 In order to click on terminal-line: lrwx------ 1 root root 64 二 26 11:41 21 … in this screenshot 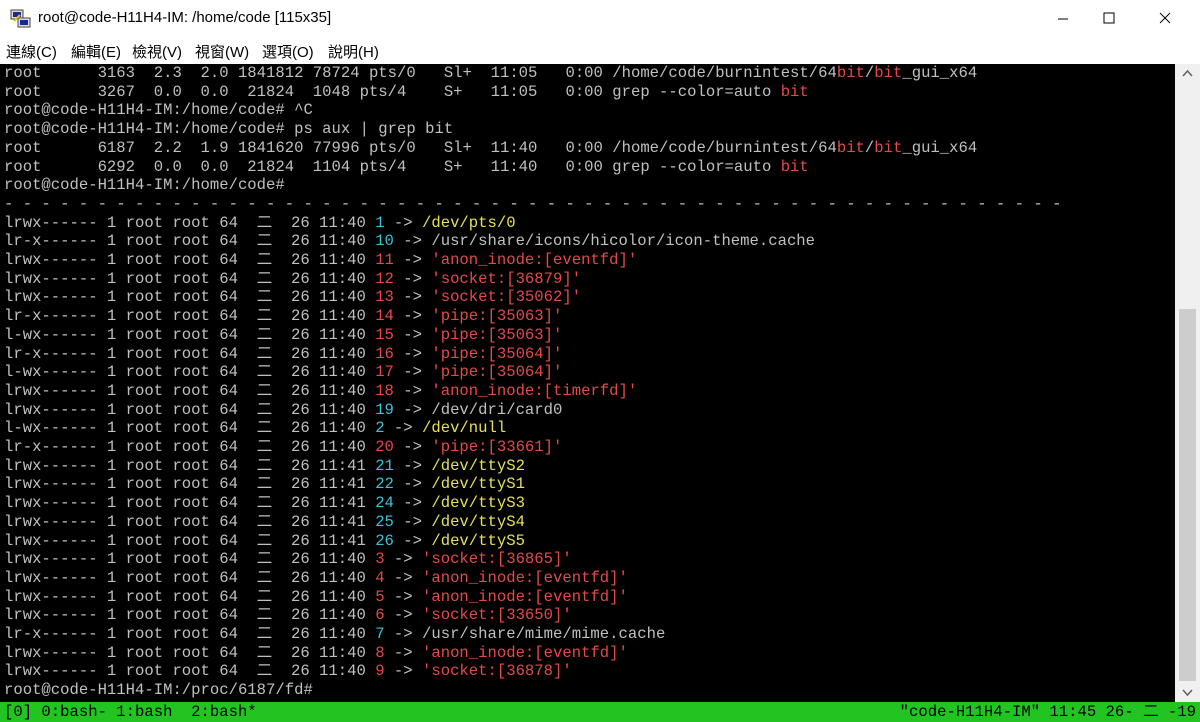, I will do `click(264, 466)`.